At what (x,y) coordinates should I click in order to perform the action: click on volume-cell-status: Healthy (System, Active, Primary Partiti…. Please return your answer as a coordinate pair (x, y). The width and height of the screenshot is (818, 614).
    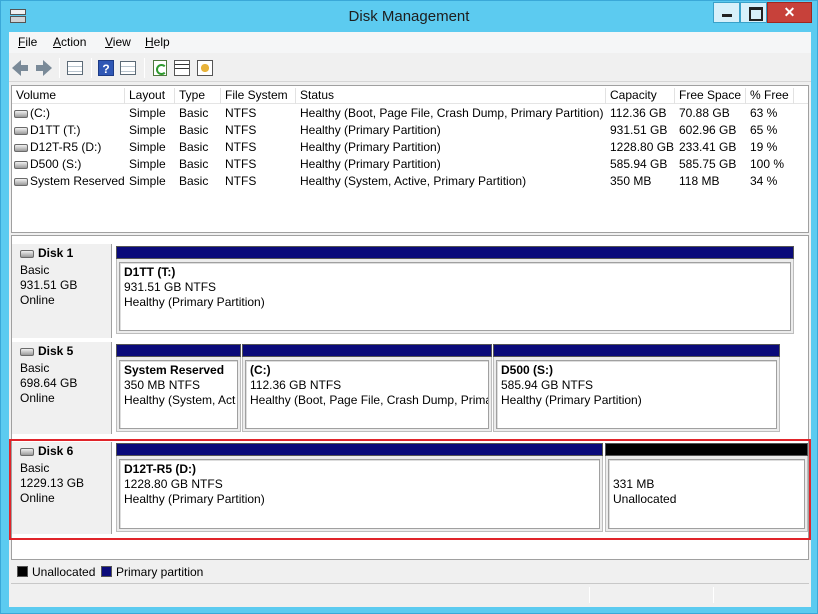
    Looking at the image, I should click on (413, 181).